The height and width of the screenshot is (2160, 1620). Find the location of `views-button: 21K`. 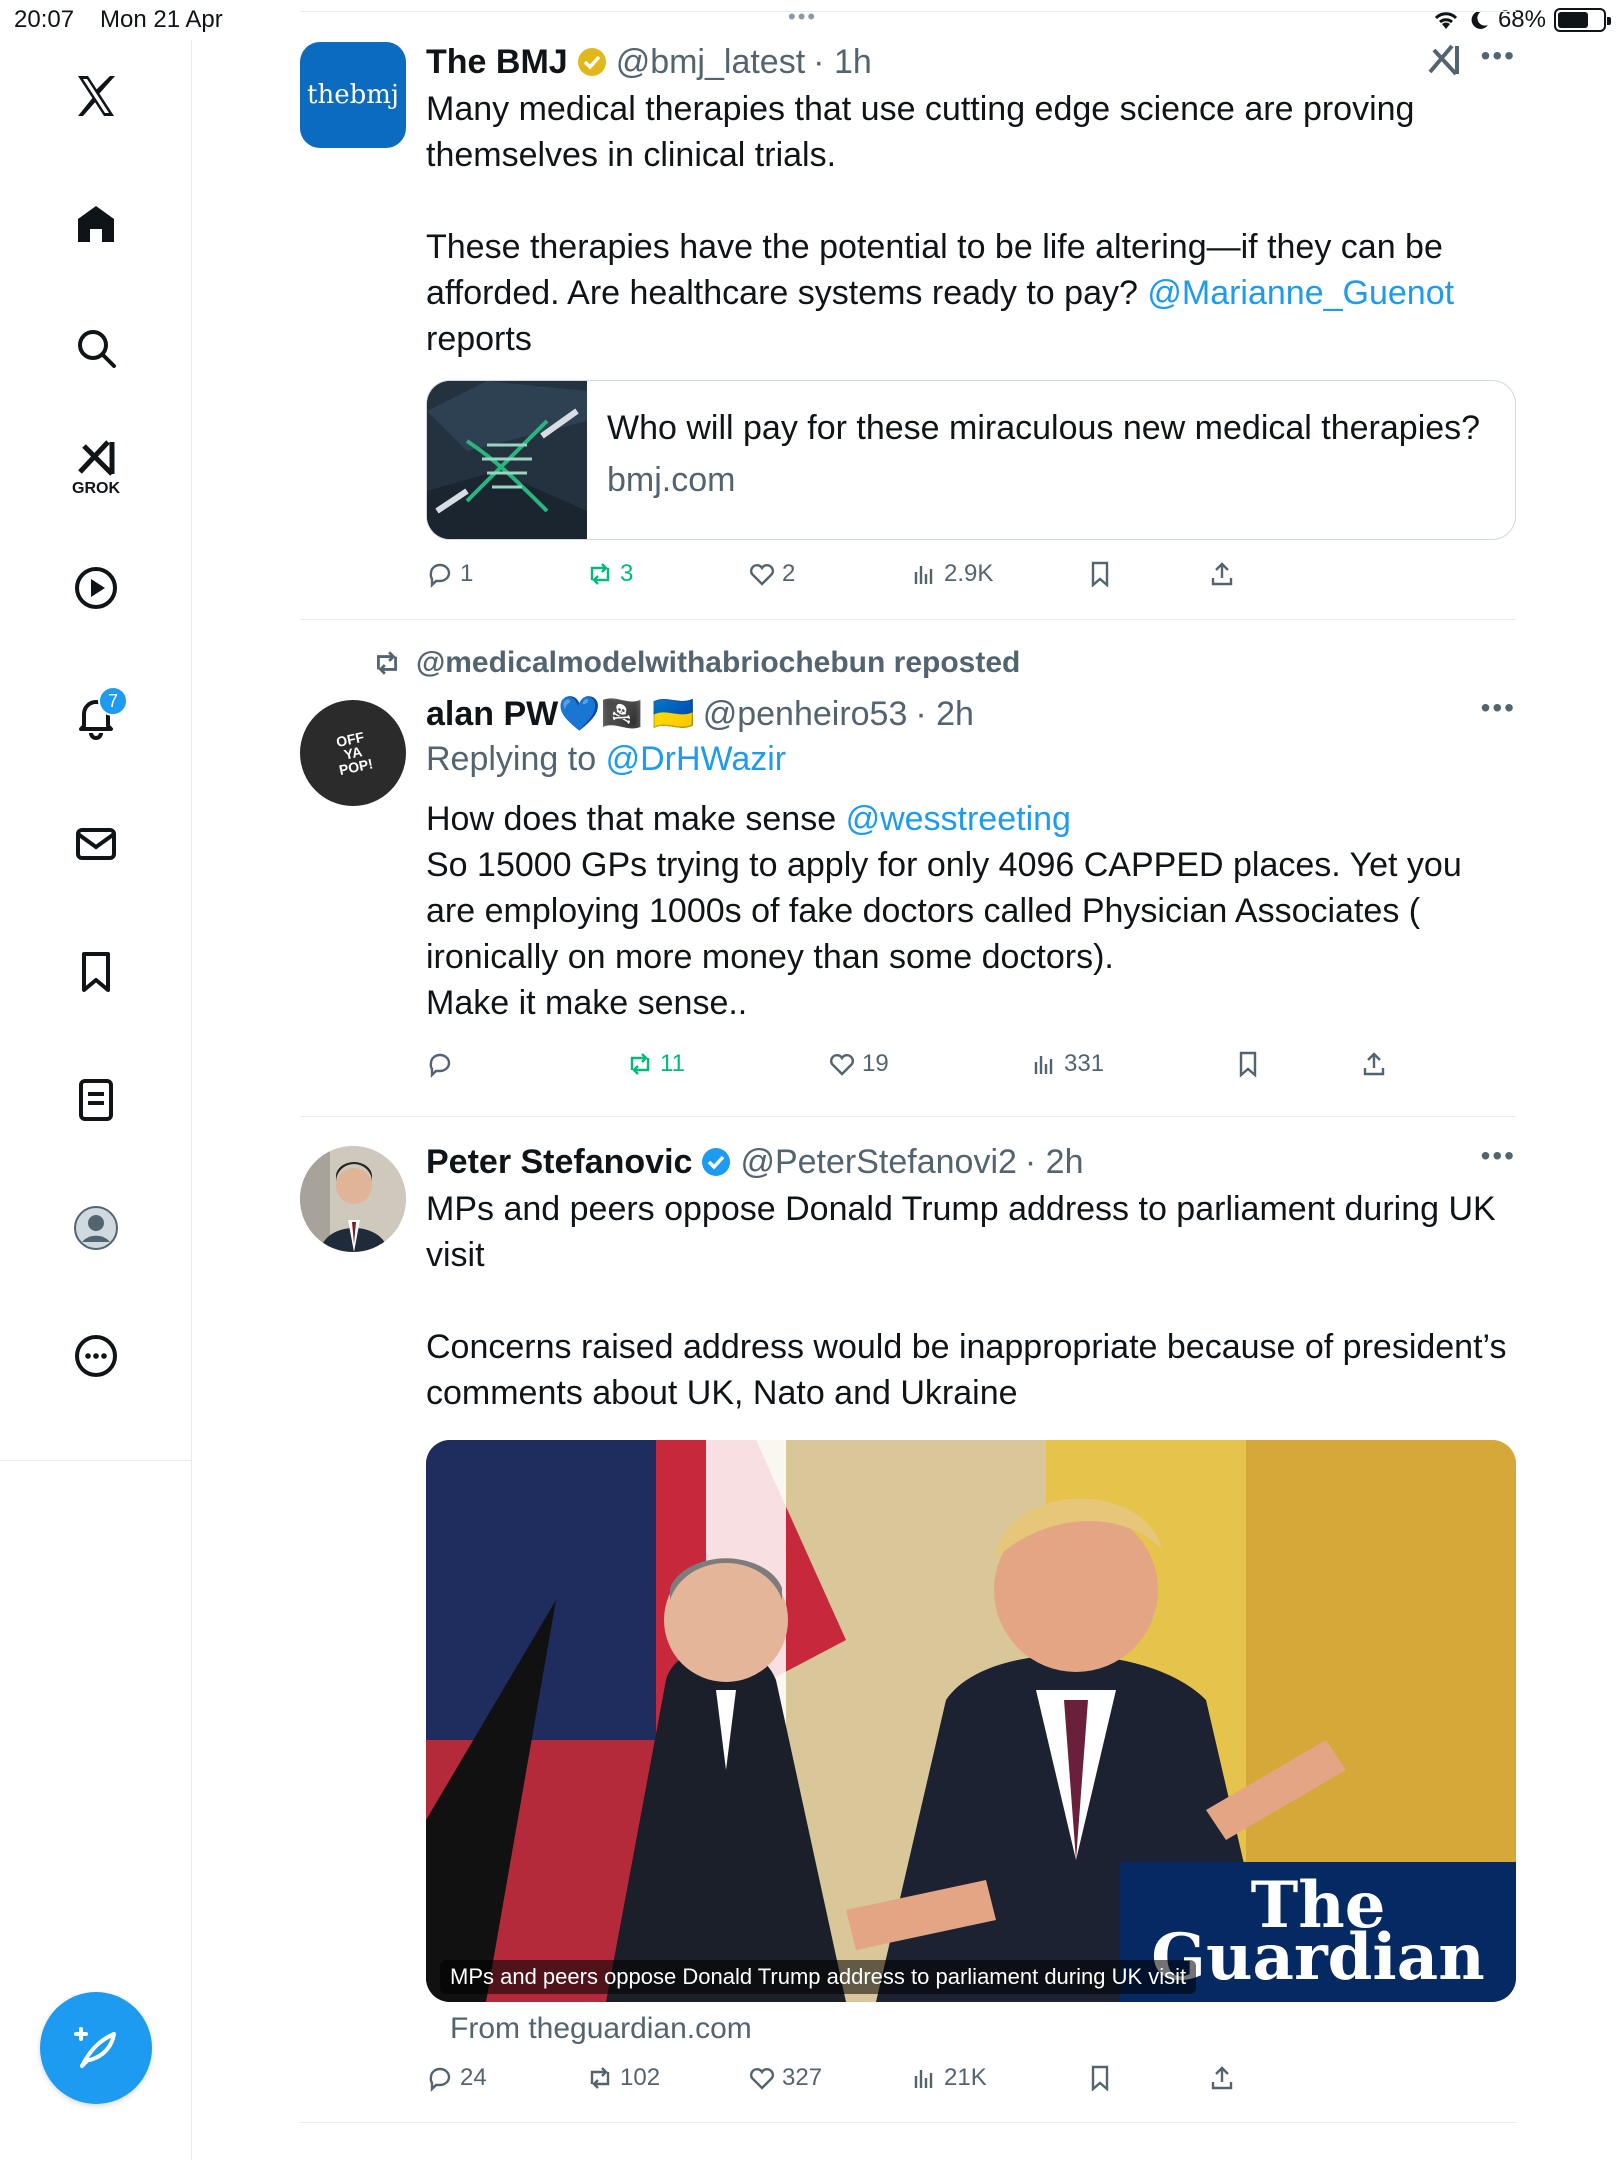

views-button: 21K is located at coordinates (948, 2078).